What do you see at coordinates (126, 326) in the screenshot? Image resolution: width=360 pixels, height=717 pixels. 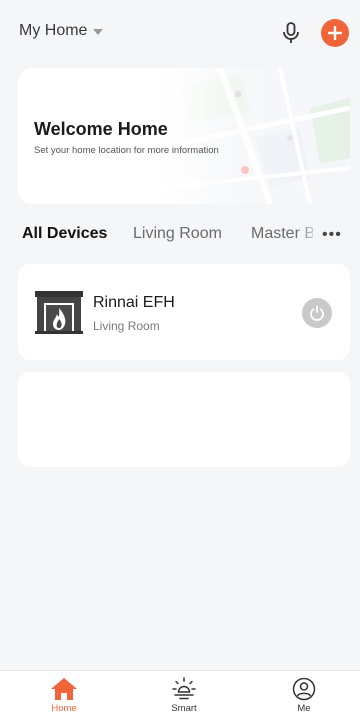 I see `device-room: Living Room` at bounding box center [126, 326].